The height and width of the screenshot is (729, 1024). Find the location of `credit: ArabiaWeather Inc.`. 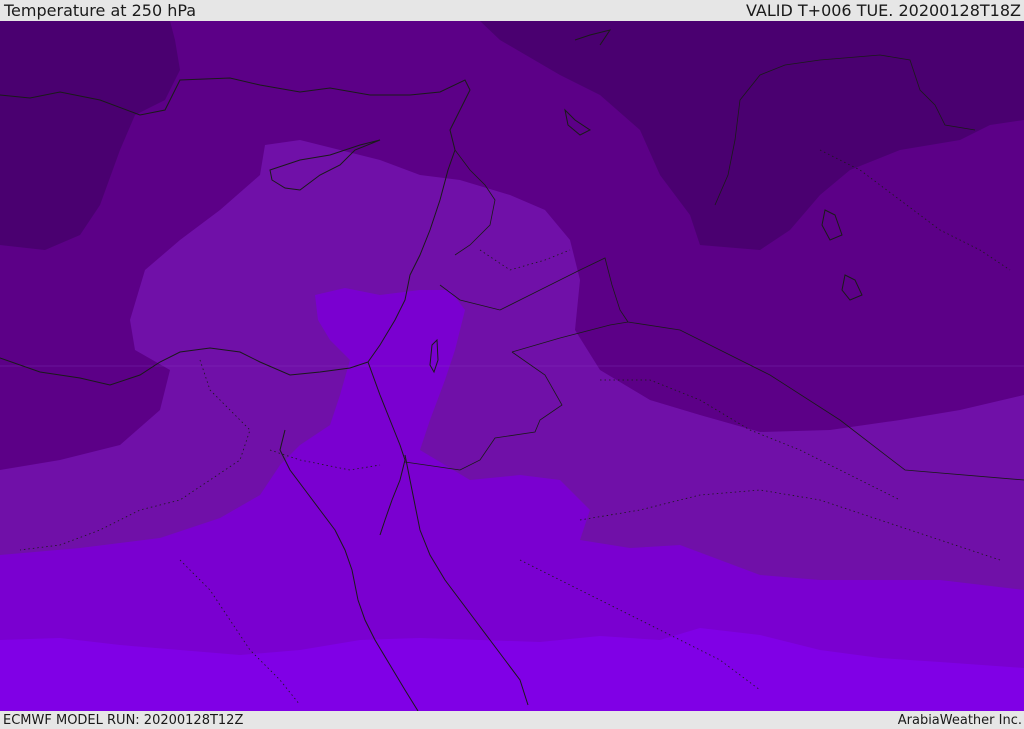

credit: ArabiaWeather Inc. is located at coordinates (959, 720).